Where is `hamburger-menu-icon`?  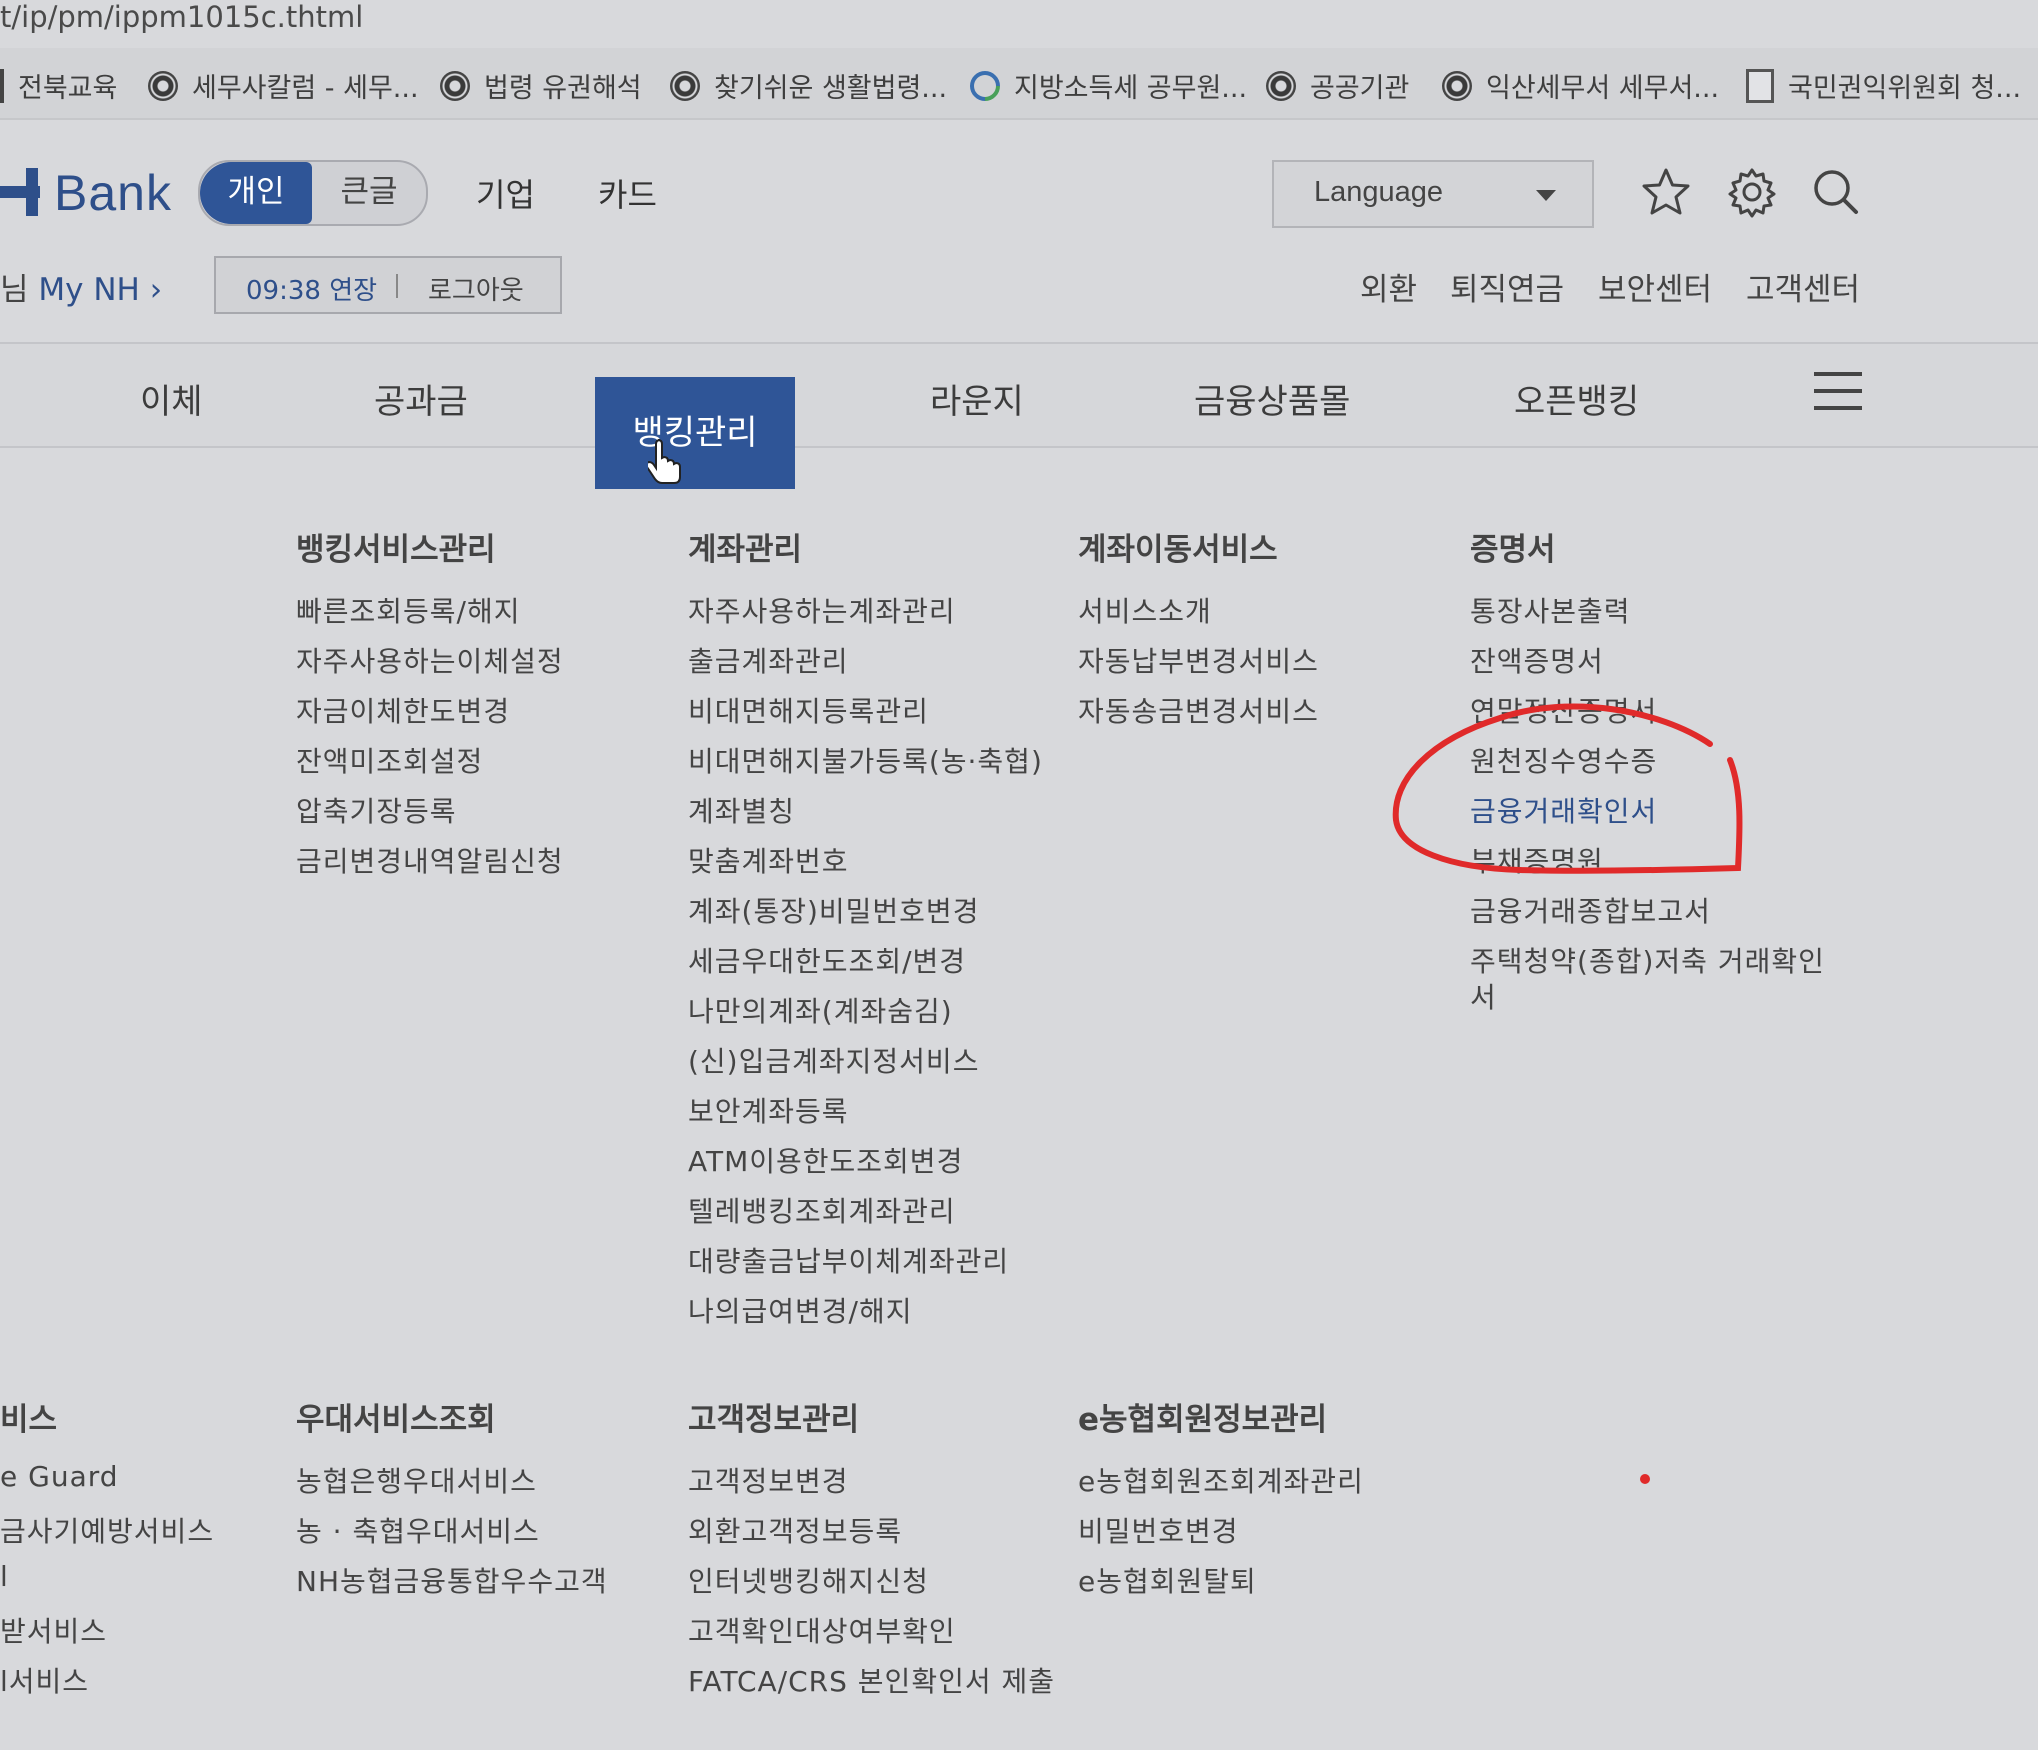 hamburger-menu-icon is located at coordinates (1838, 392).